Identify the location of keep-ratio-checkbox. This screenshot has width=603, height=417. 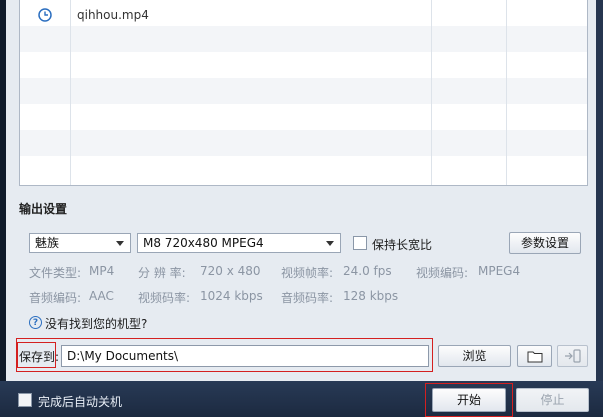
(360, 243).